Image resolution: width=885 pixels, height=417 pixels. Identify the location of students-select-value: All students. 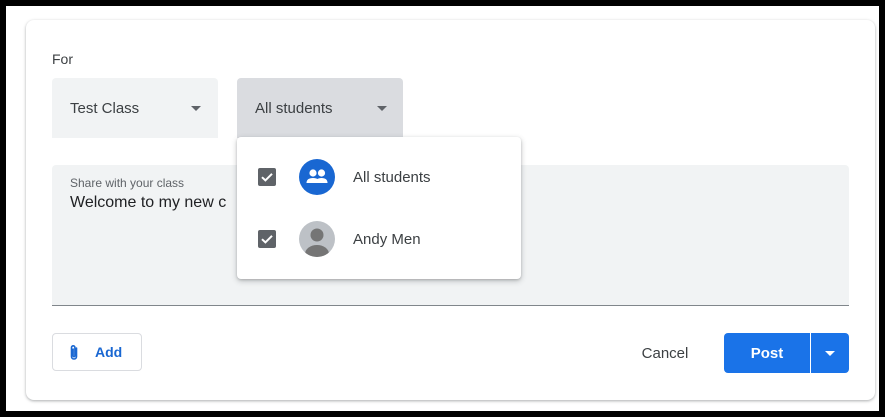
(294, 108).